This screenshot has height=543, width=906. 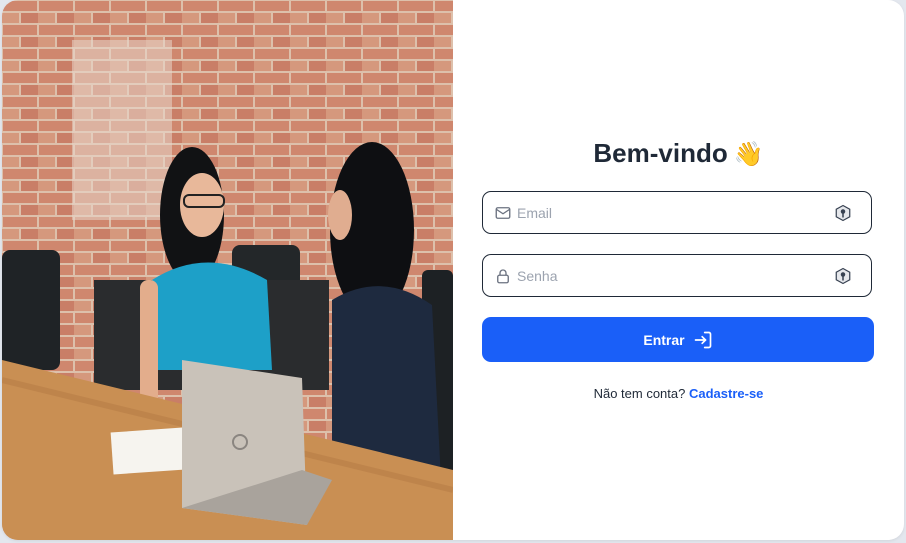 I want to click on login-icon, so click(x=702, y=339).